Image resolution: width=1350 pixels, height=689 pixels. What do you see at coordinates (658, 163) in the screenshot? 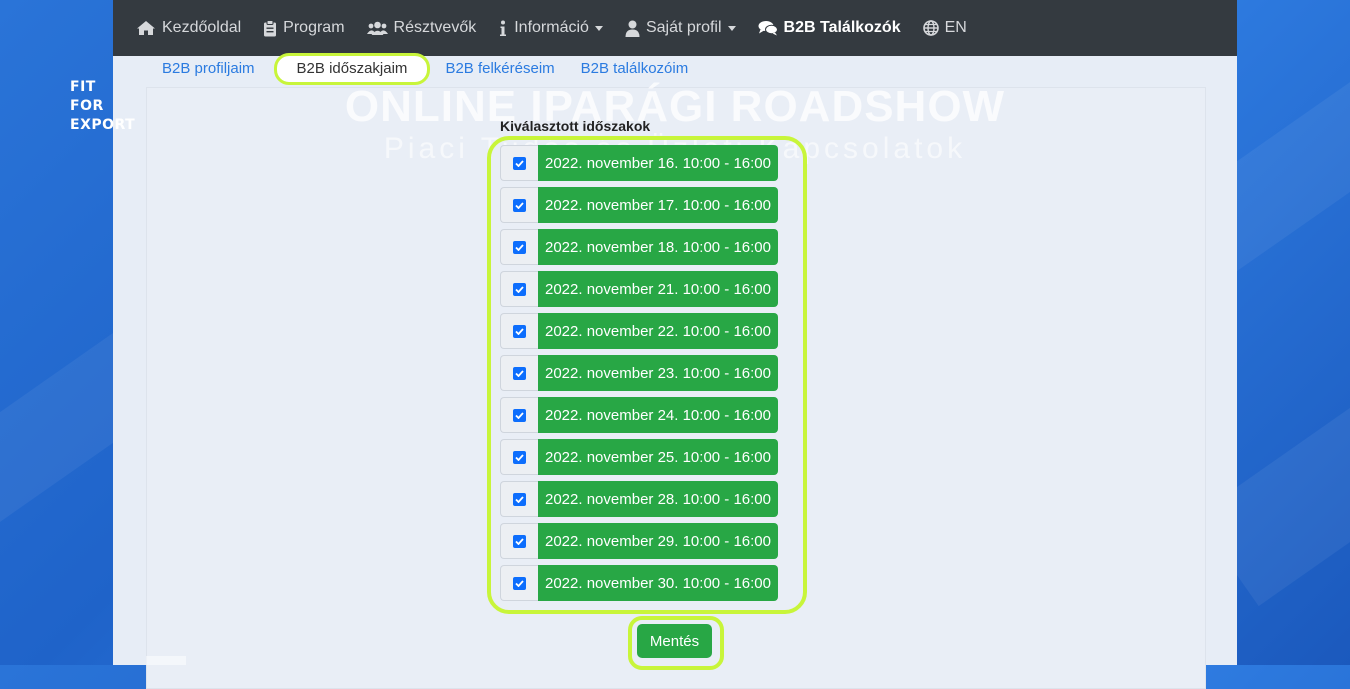
I see `period-label: 2022. november 16. 10:00 - 16:00` at bounding box center [658, 163].